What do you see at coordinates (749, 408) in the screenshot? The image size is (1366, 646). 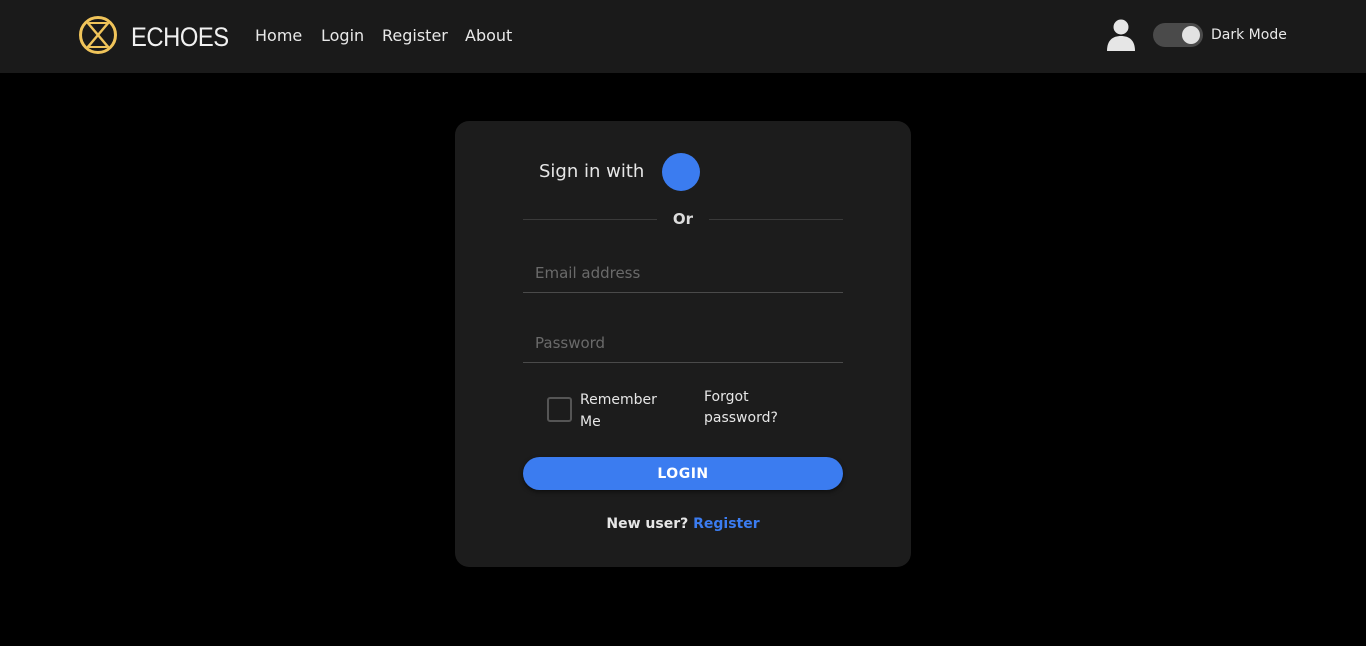 I see `forgot-password-link: Forgot password?` at bounding box center [749, 408].